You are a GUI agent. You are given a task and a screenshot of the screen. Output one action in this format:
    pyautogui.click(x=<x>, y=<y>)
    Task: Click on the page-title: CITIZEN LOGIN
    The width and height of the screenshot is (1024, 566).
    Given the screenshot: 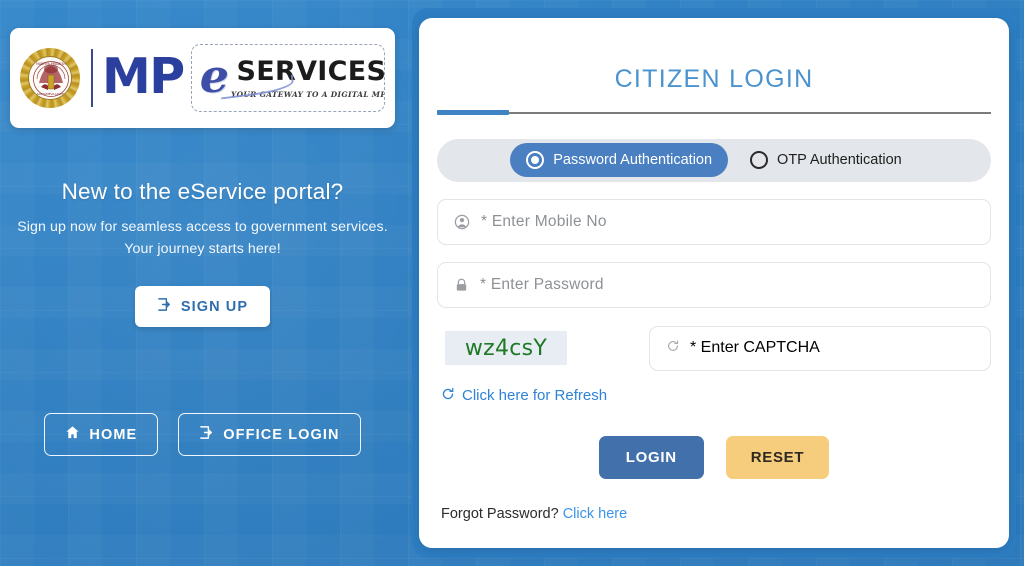 What is the action you would take?
    pyautogui.click(x=714, y=79)
    